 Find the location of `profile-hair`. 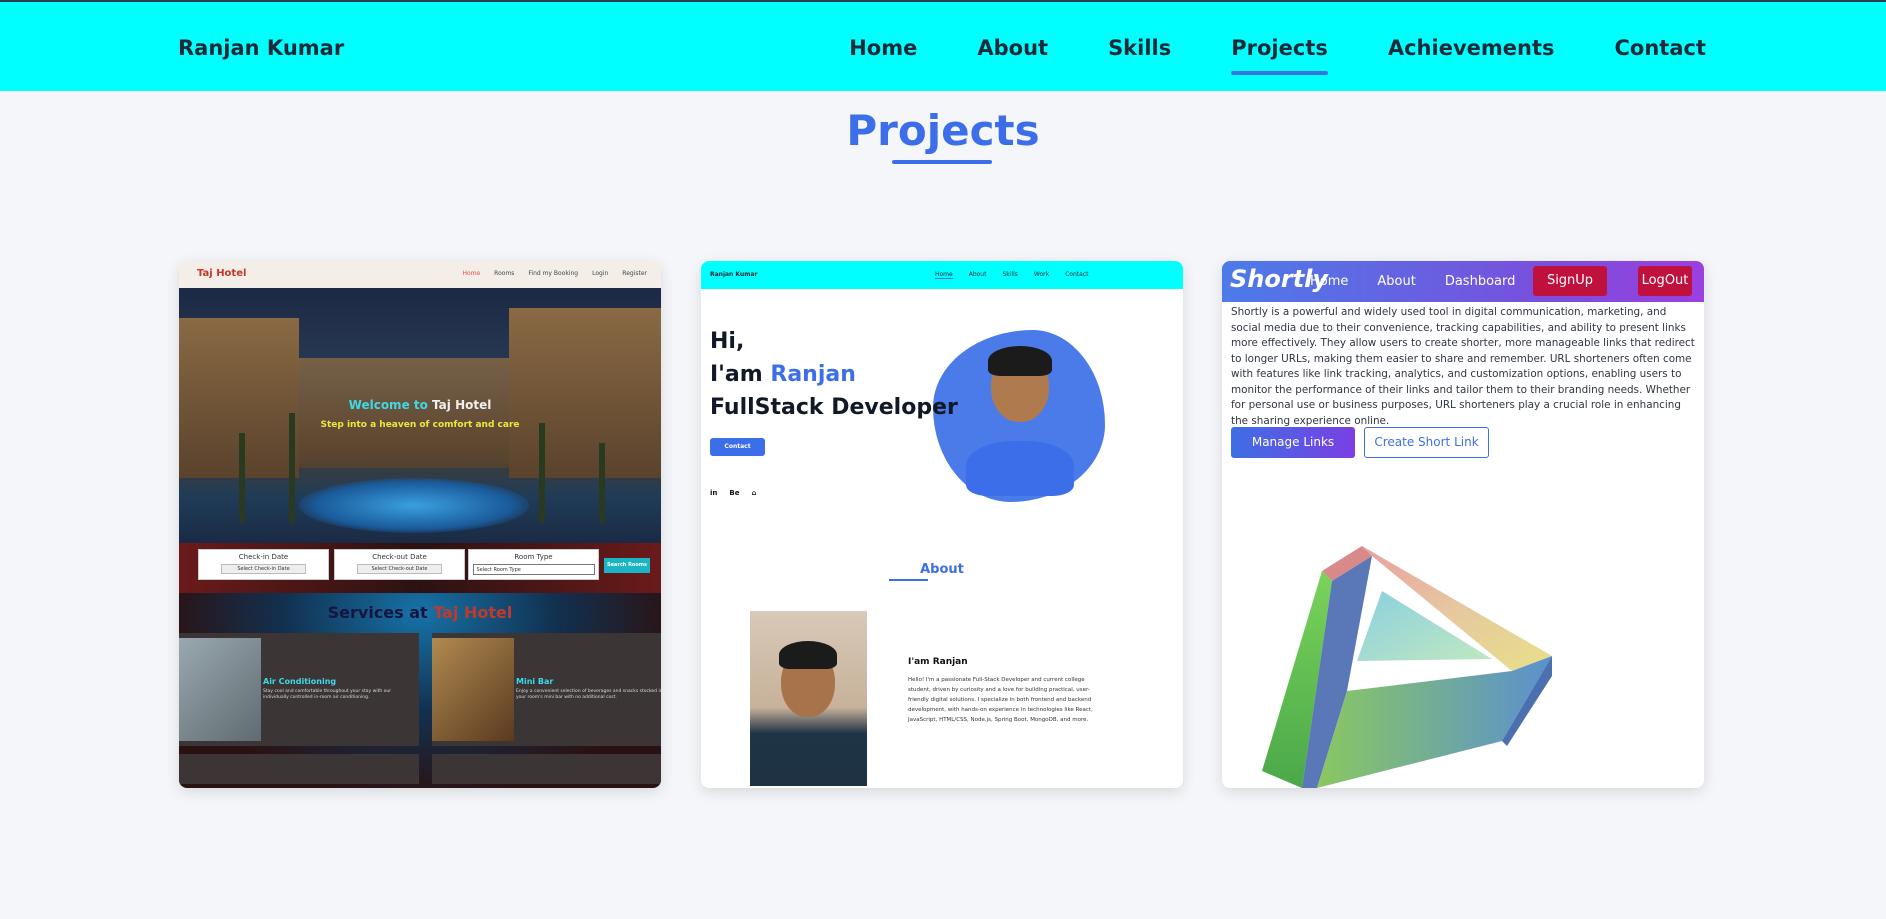

profile-hair is located at coordinates (1020, 361).